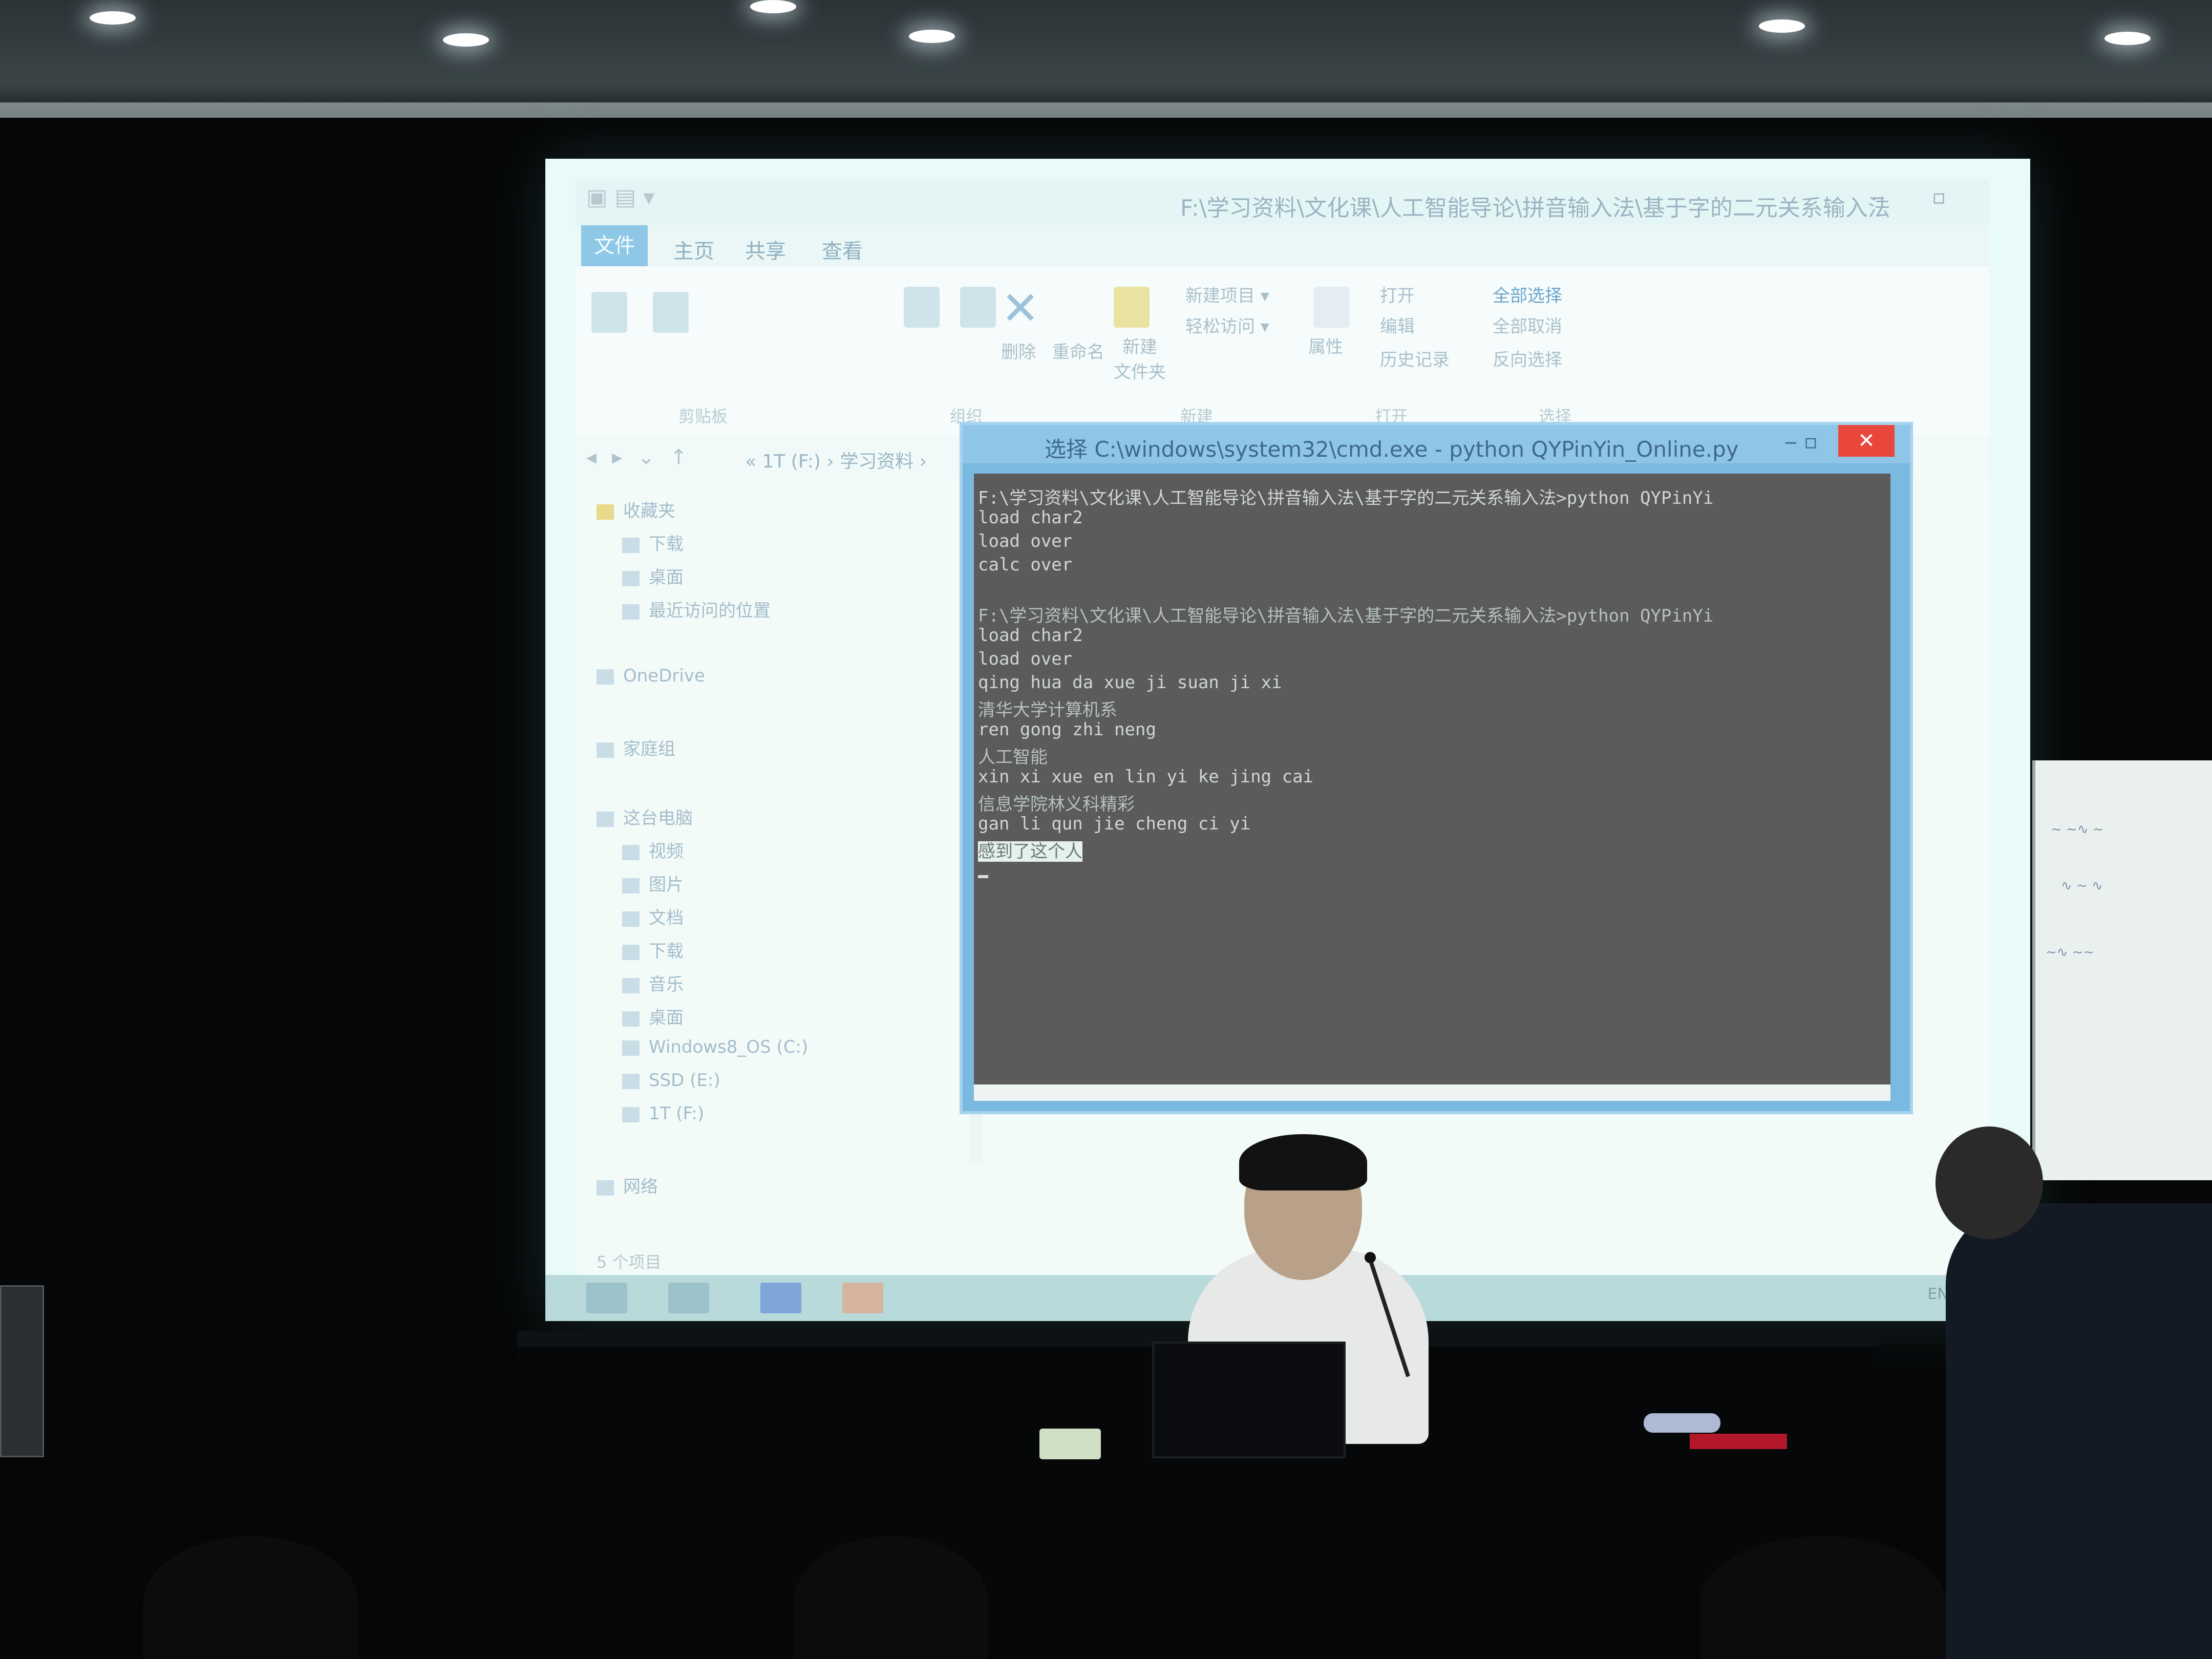 Image resolution: width=2212 pixels, height=1659 pixels. What do you see at coordinates (1556, 417) in the screenshot?
I see `group-select: 选择` at bounding box center [1556, 417].